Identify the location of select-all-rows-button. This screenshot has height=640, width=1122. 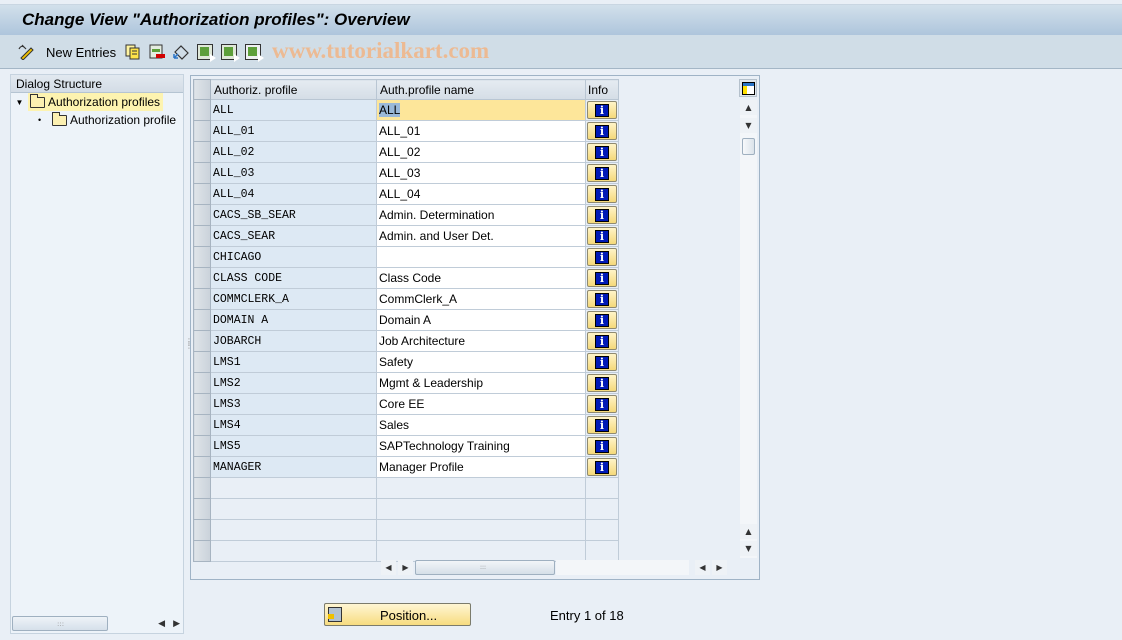
(202, 89).